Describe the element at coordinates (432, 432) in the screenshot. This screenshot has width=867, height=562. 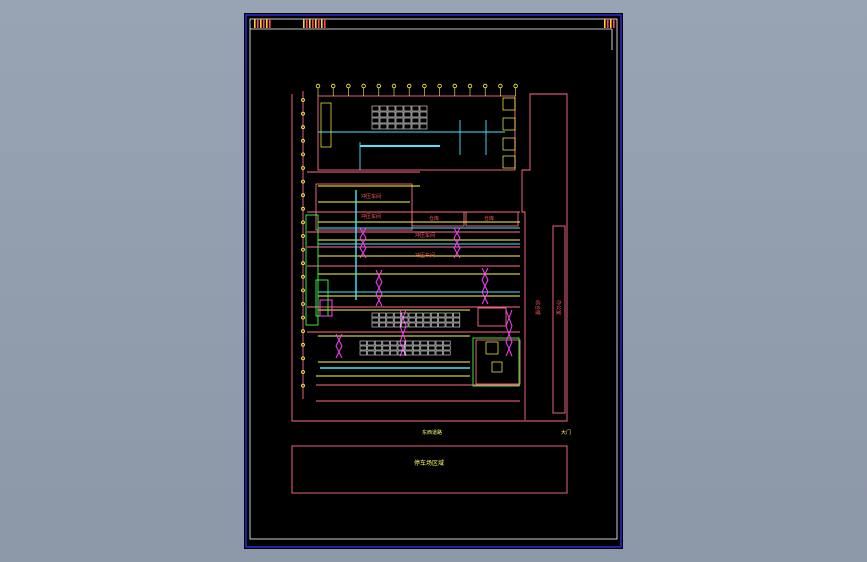
I see `label-road: 东西道路` at that location.